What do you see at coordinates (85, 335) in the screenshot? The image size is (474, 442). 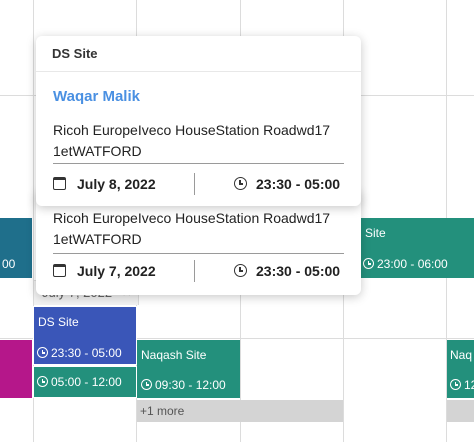 I see `event-ds-site: DS Site 23:30 - 05:00` at bounding box center [85, 335].